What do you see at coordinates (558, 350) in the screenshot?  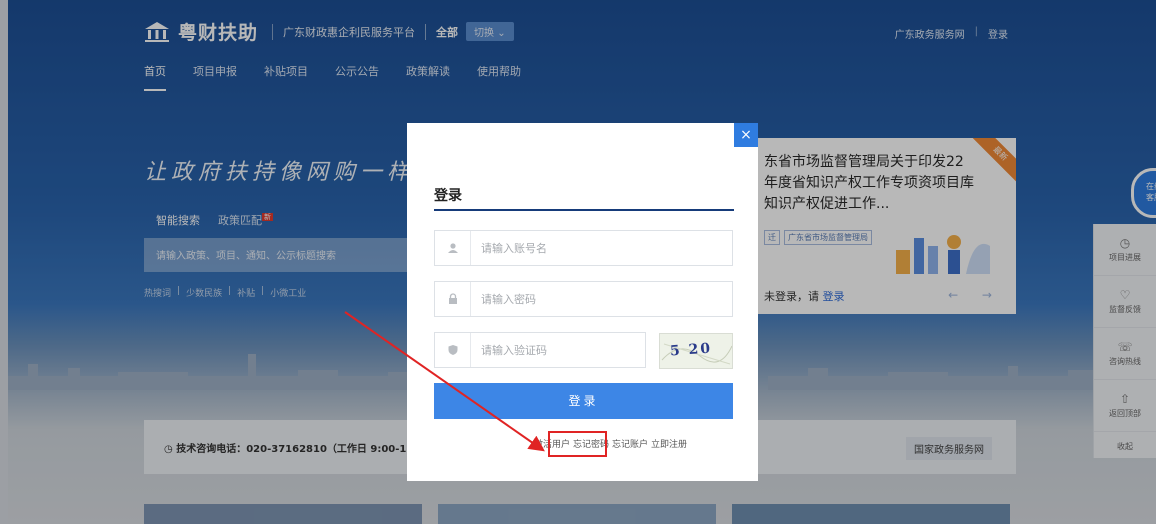 I see `captcha-input` at bounding box center [558, 350].